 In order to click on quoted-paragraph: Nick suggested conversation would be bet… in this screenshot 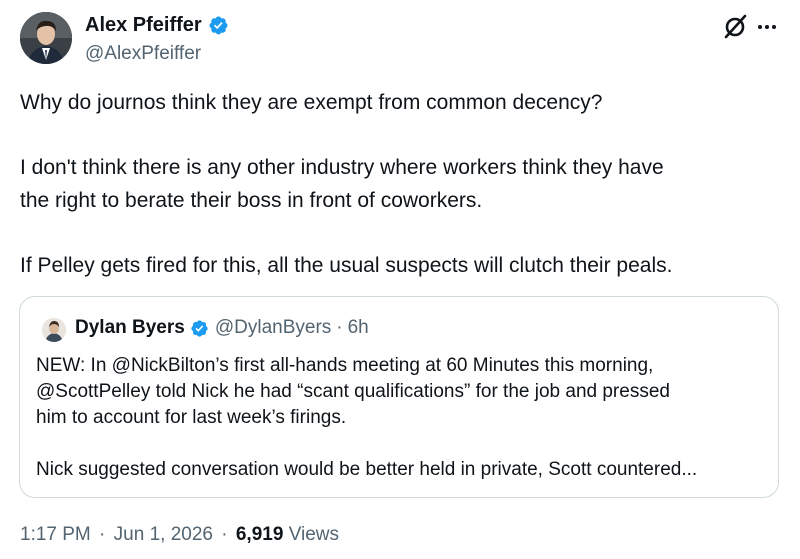, I will do `click(367, 469)`.